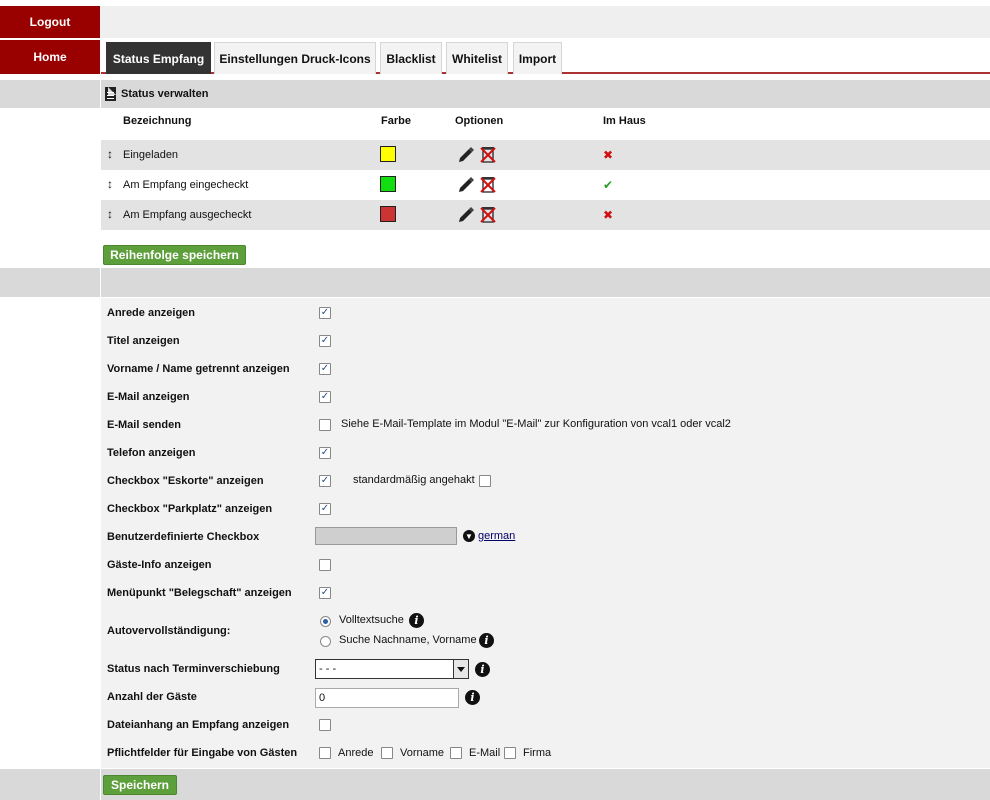 The height and width of the screenshot is (800, 990). What do you see at coordinates (460, 669) in the screenshot?
I see `chevron-down-icon` at bounding box center [460, 669].